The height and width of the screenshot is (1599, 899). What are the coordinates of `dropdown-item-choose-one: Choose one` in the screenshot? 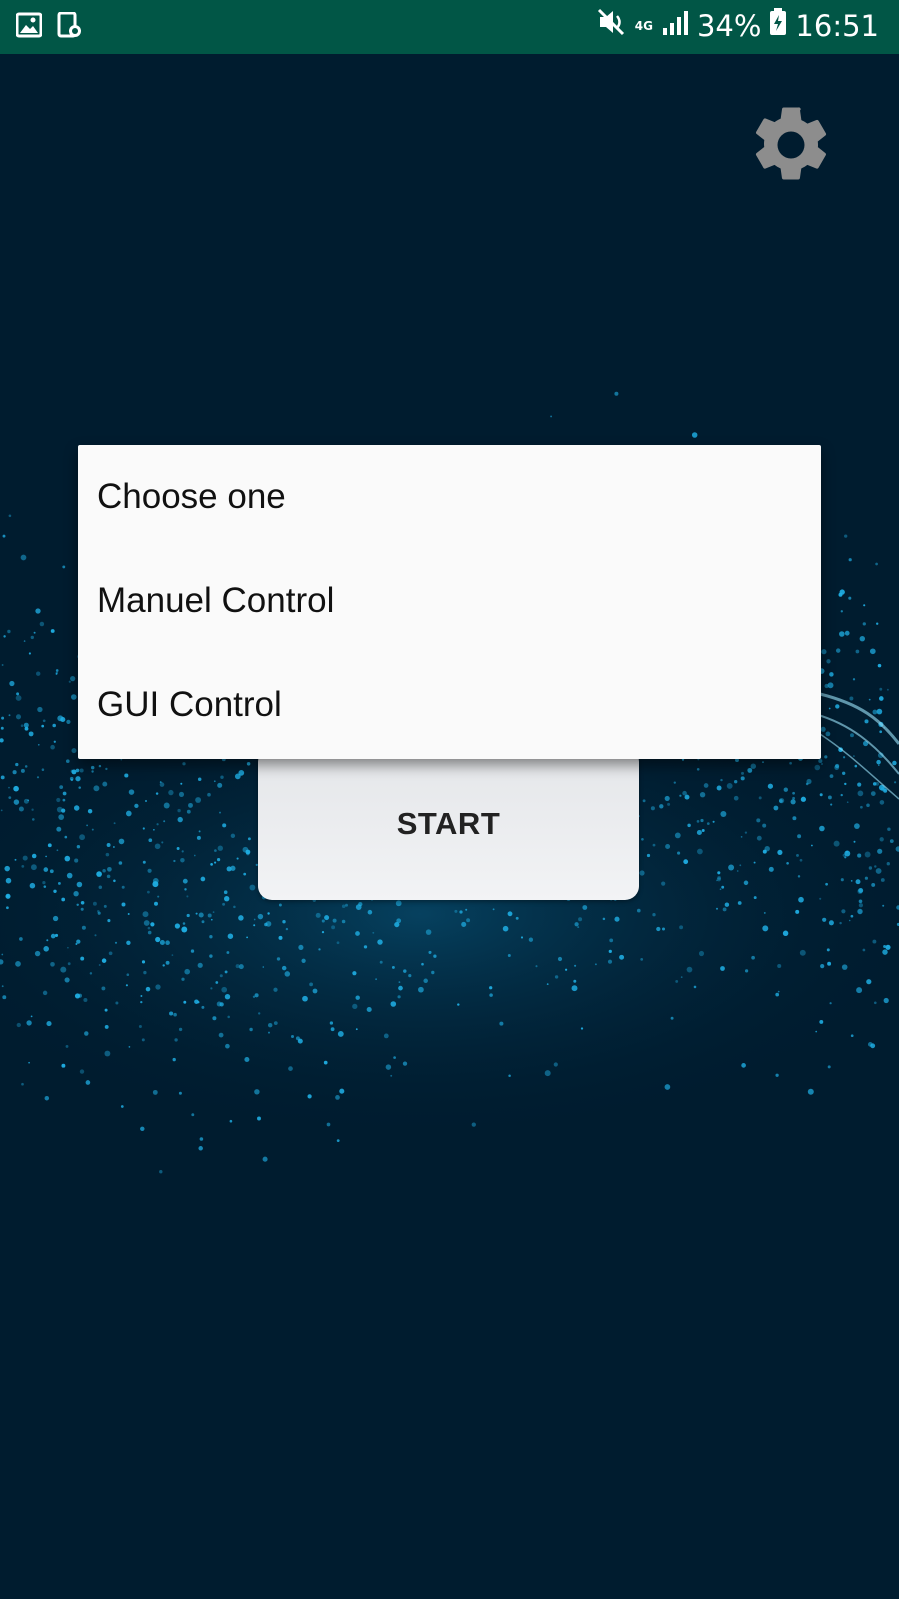 It's located at (449, 497).